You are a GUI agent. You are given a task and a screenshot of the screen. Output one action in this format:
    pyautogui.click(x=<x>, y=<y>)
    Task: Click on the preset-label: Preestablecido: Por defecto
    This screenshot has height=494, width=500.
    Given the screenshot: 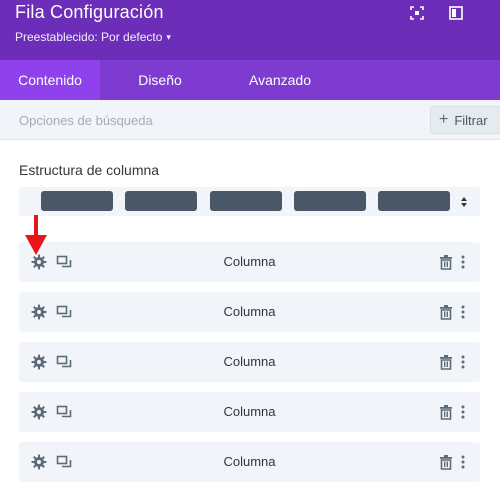 What is the action you would take?
    pyautogui.click(x=89, y=37)
    